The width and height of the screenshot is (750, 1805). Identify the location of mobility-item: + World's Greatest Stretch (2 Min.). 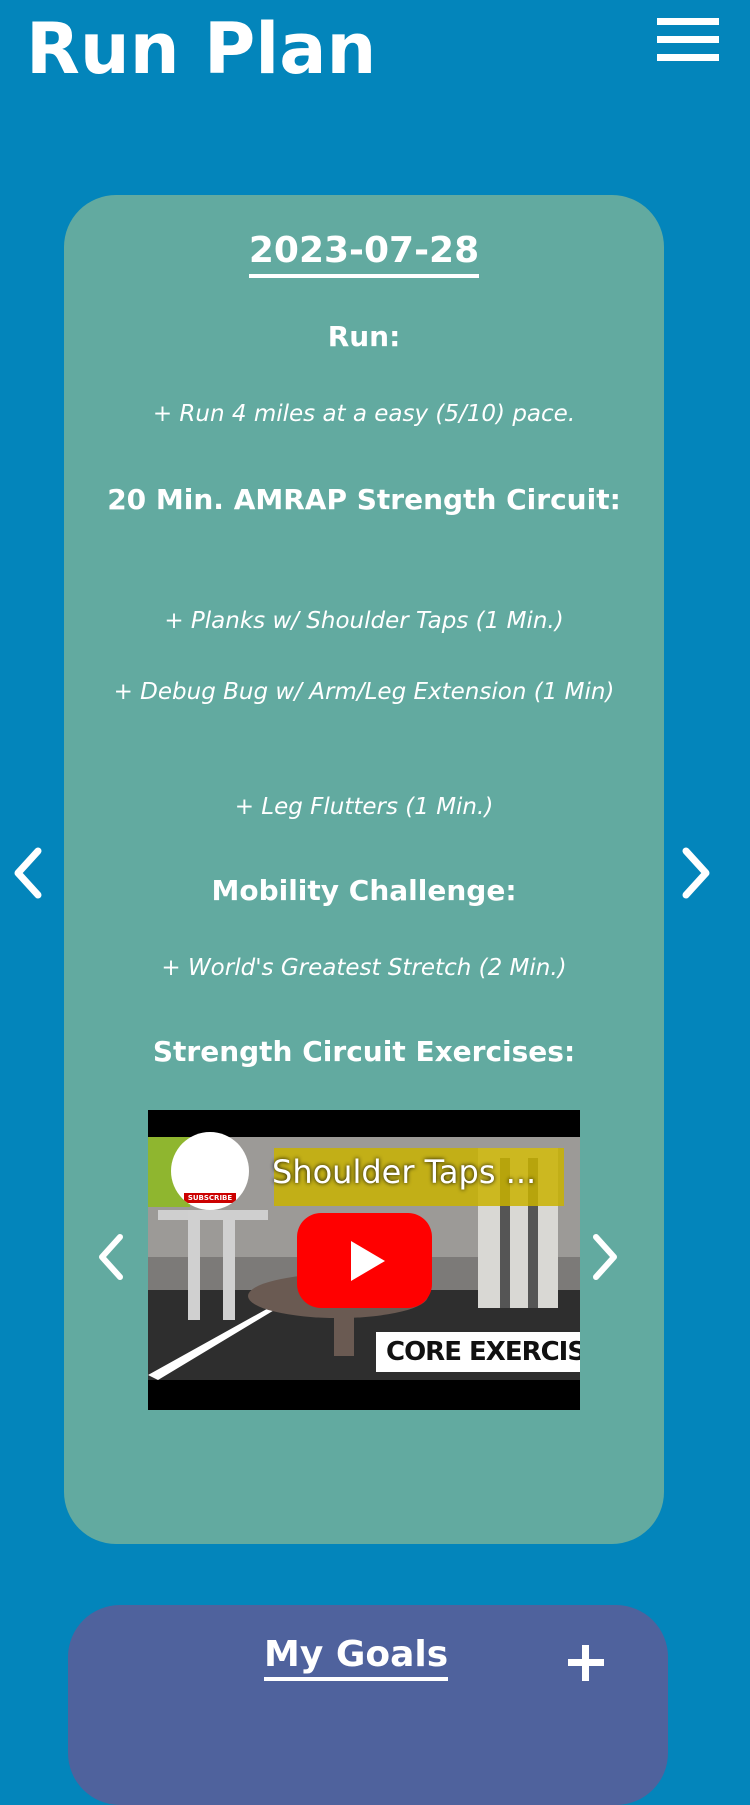
(364, 968).